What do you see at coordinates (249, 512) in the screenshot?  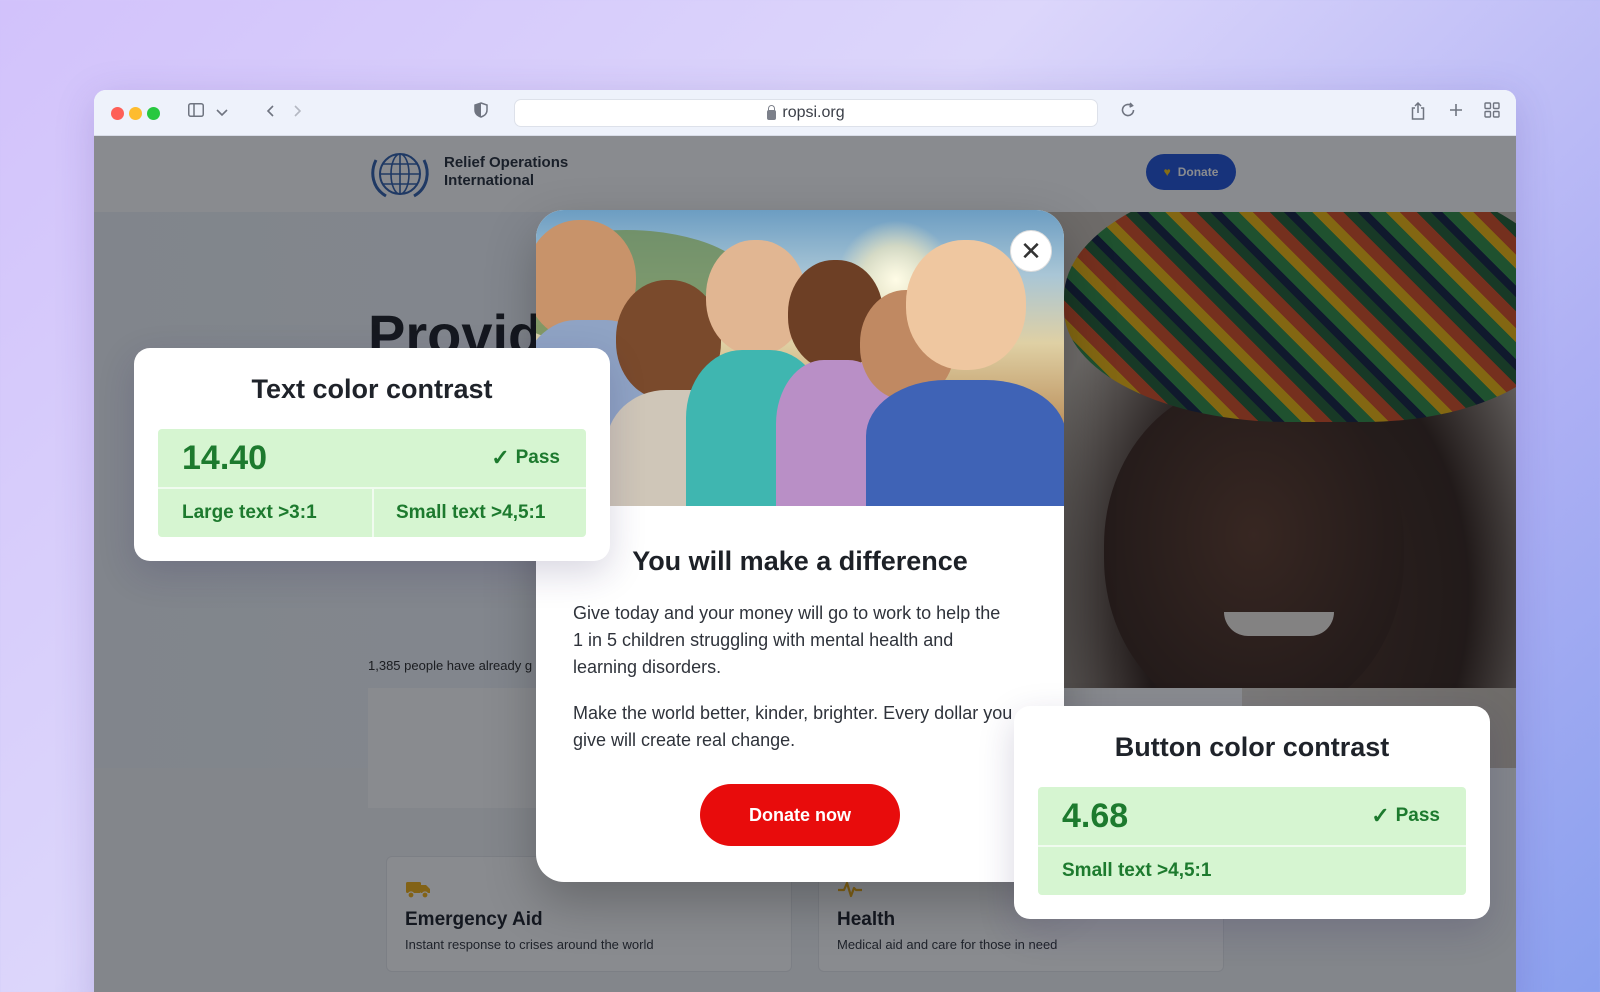 I see `large-text-criterion: Large text >3:1` at bounding box center [249, 512].